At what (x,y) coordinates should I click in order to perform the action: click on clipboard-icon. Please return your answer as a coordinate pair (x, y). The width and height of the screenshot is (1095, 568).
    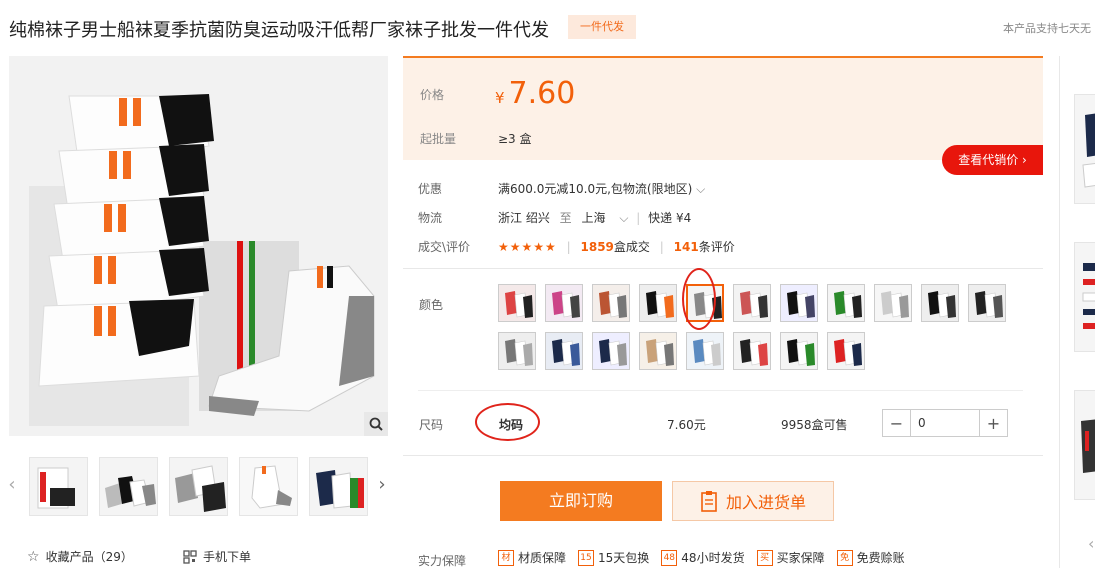
    Looking at the image, I should click on (709, 501).